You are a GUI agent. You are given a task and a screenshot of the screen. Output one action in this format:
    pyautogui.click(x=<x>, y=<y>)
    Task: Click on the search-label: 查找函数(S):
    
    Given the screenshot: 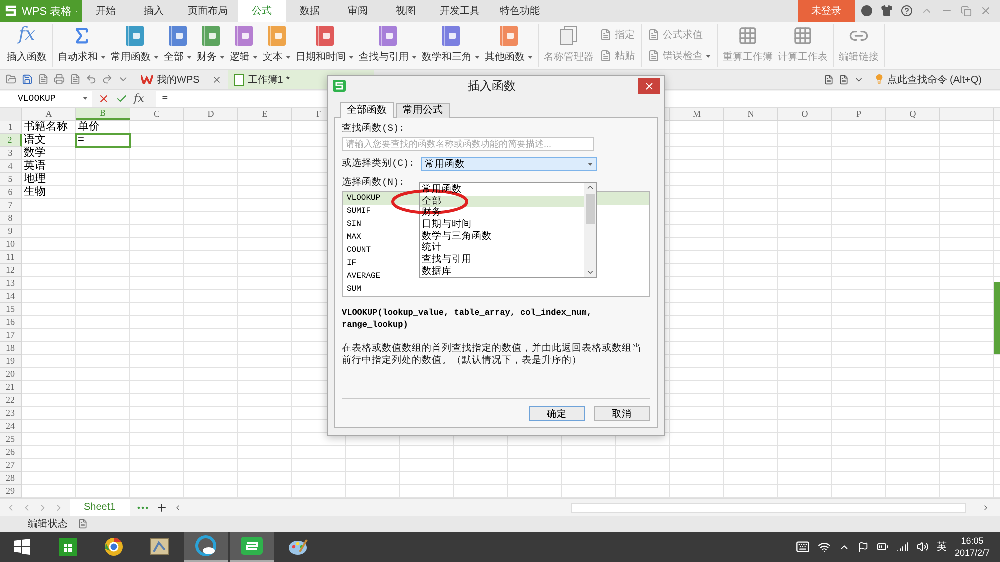 What is the action you would take?
    pyautogui.click(x=373, y=128)
    